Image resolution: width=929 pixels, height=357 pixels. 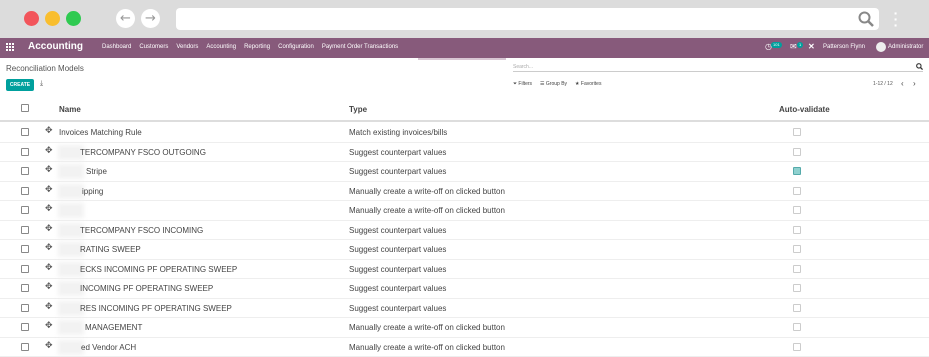 I want to click on favorites-button: ★ Favorites, so click(x=588, y=84).